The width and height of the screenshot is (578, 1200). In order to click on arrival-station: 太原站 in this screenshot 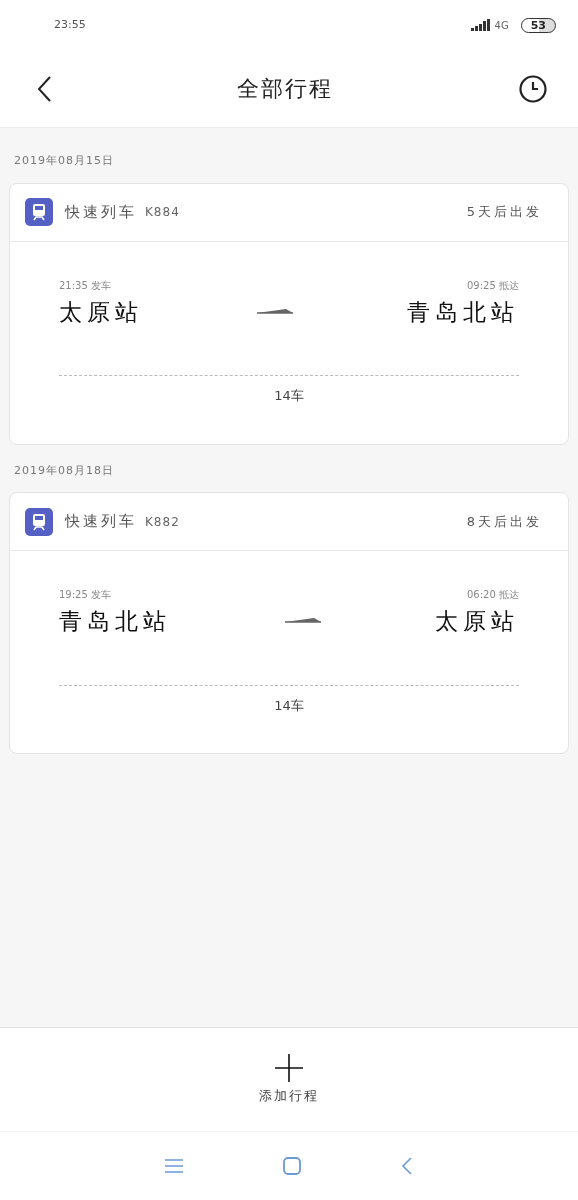, I will do `click(477, 621)`.